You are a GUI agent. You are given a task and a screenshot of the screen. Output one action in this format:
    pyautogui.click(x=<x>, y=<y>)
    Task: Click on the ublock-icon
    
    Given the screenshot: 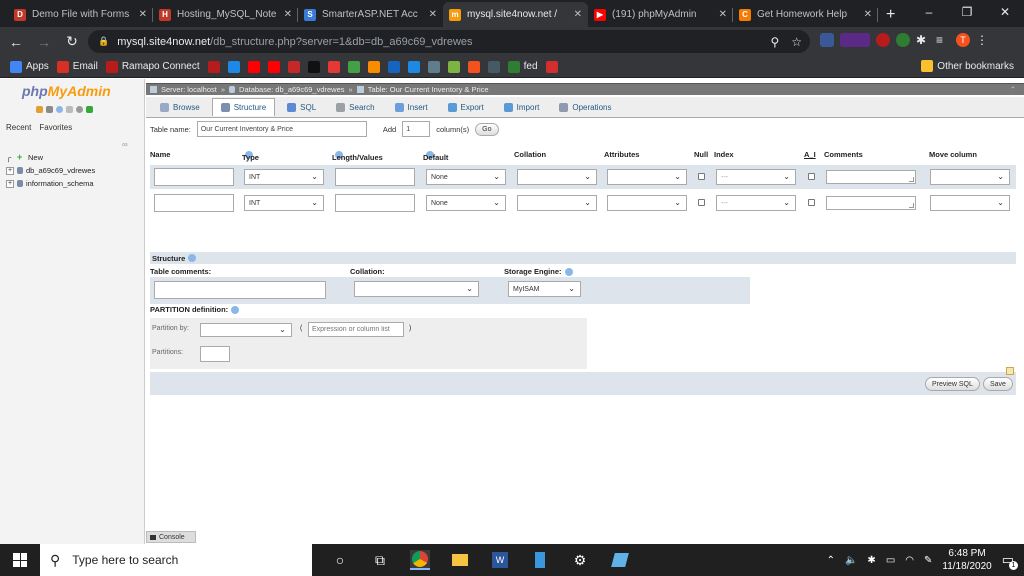 What is the action you would take?
    pyautogui.click(x=883, y=40)
    